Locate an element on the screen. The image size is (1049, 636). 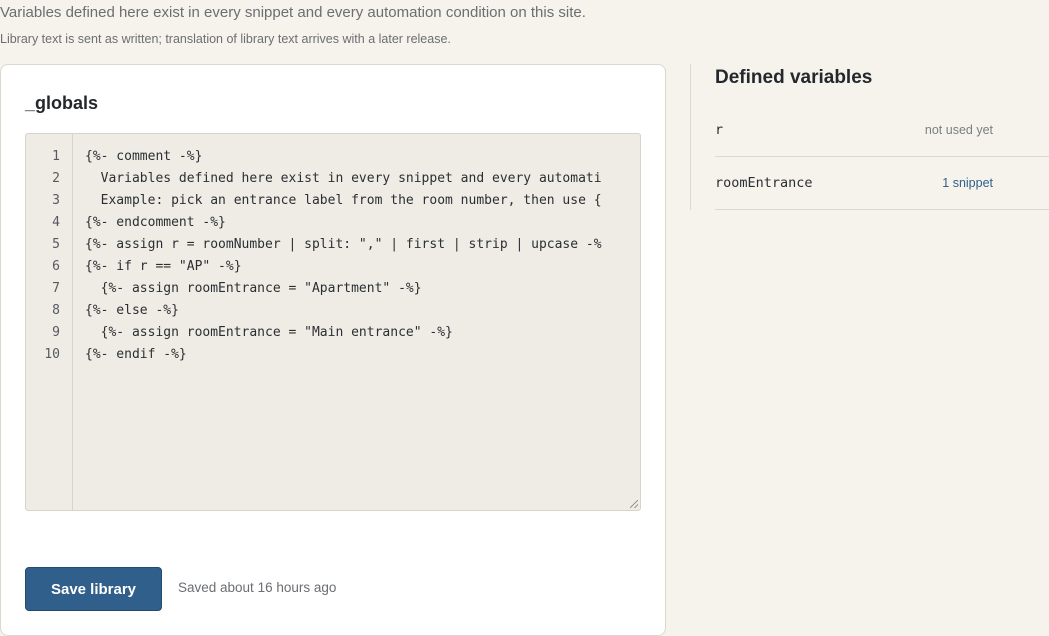
variable-name: r is located at coordinates (719, 130).